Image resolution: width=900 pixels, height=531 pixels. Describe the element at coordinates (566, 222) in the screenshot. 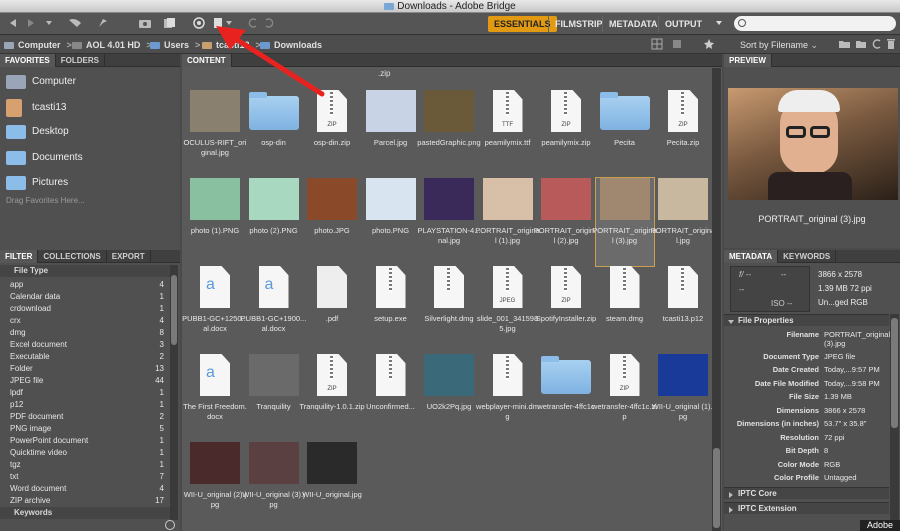

I see `thumbnail-item: PORTRAIT_original (2).jpg` at that location.